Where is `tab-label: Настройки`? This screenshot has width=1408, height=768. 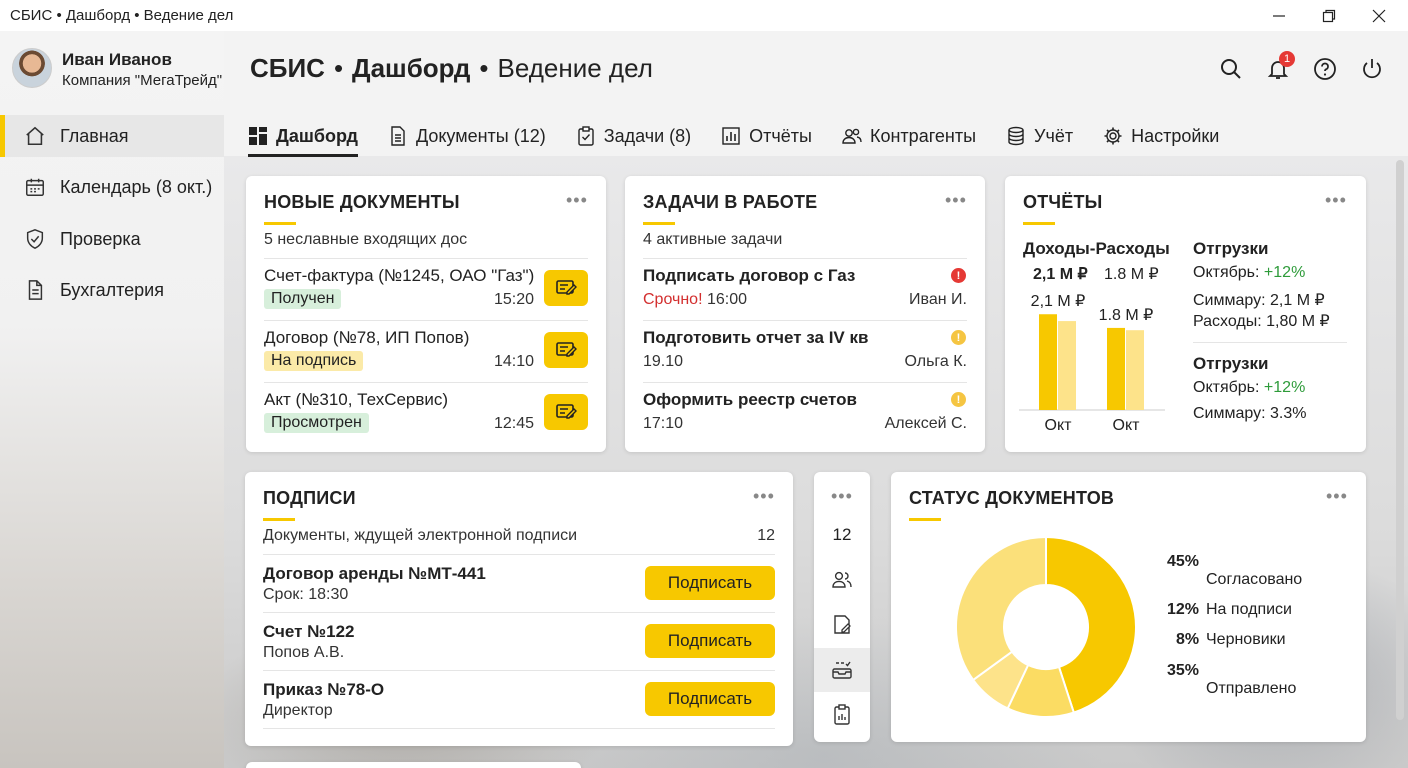
tab-label: Настройки is located at coordinates (1175, 135).